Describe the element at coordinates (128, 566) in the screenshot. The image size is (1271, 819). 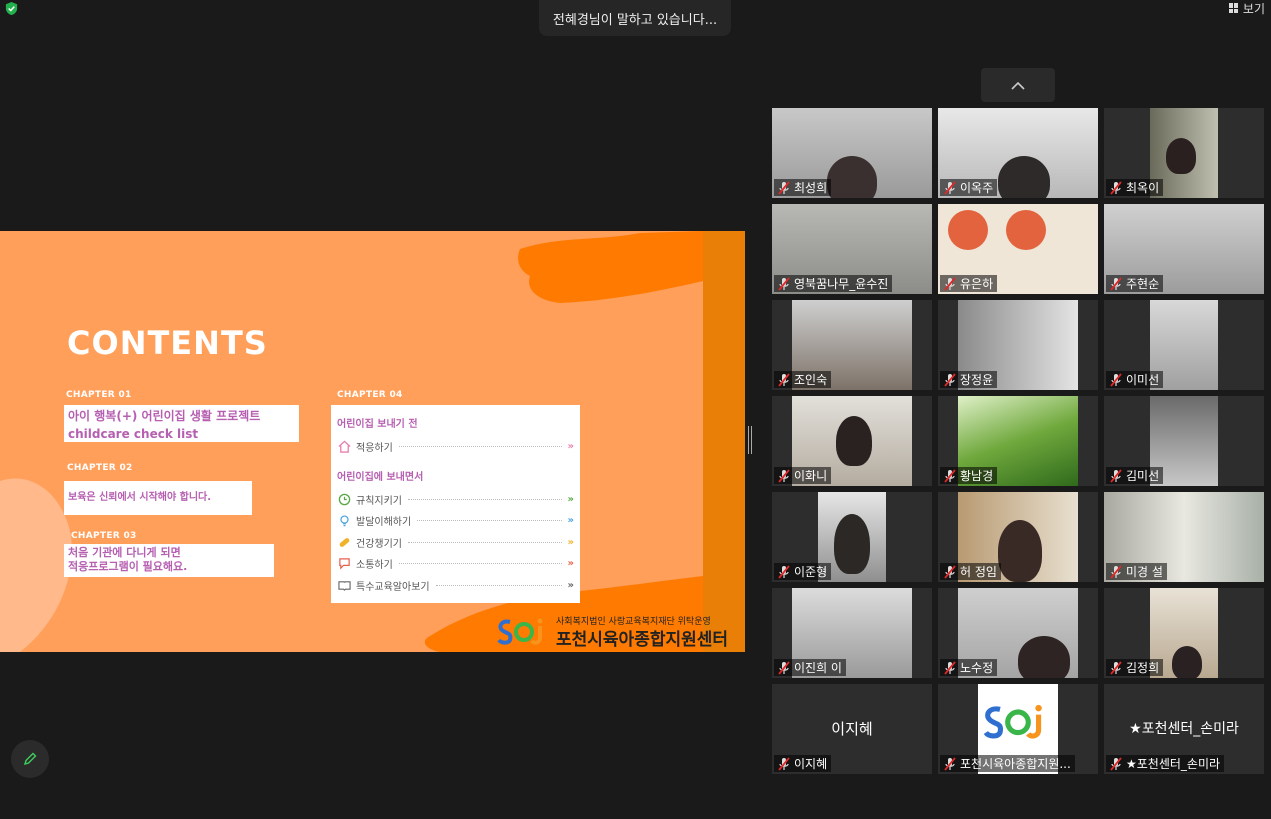
I see `chapter-3-line-2: 적응프로그램이 필요해요.` at that location.